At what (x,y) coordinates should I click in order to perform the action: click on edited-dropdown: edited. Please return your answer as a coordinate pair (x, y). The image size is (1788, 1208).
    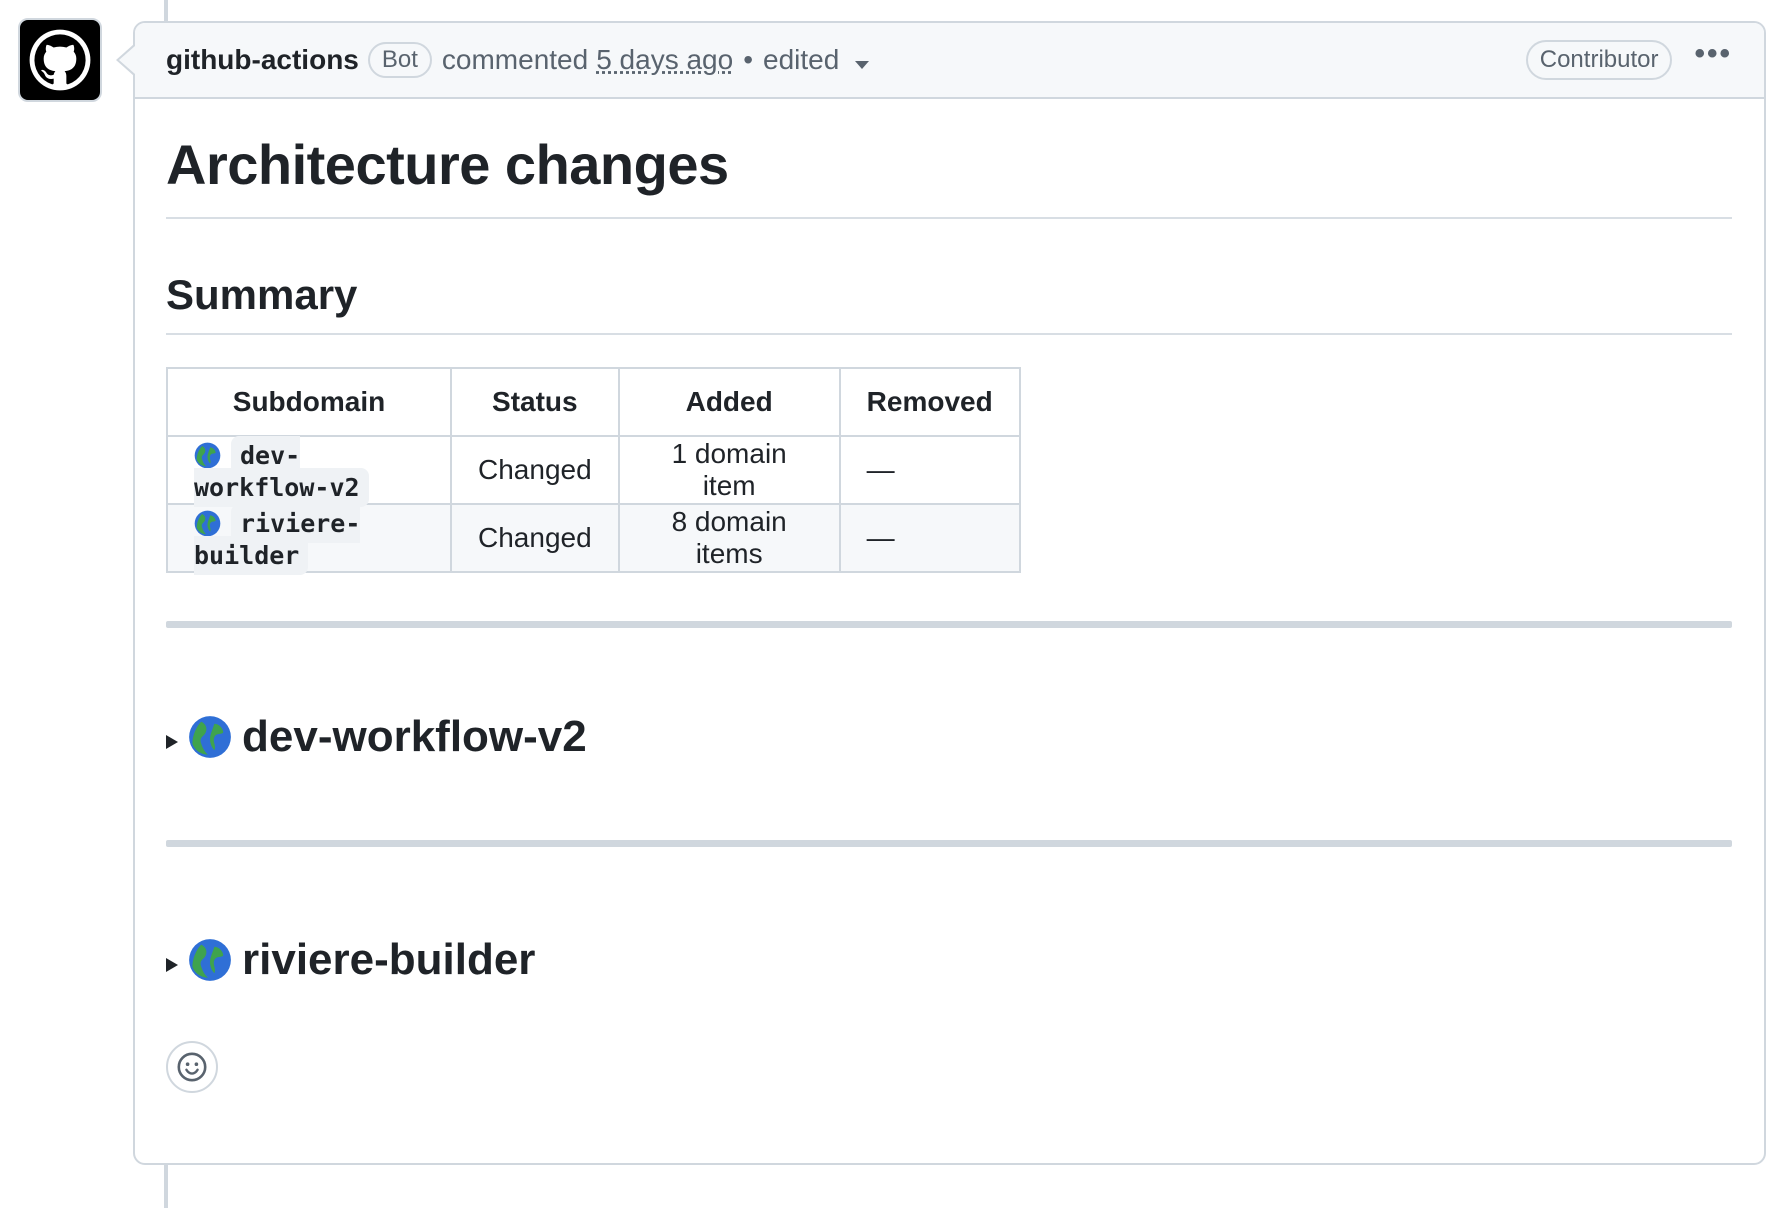
    Looking at the image, I should click on (816, 60).